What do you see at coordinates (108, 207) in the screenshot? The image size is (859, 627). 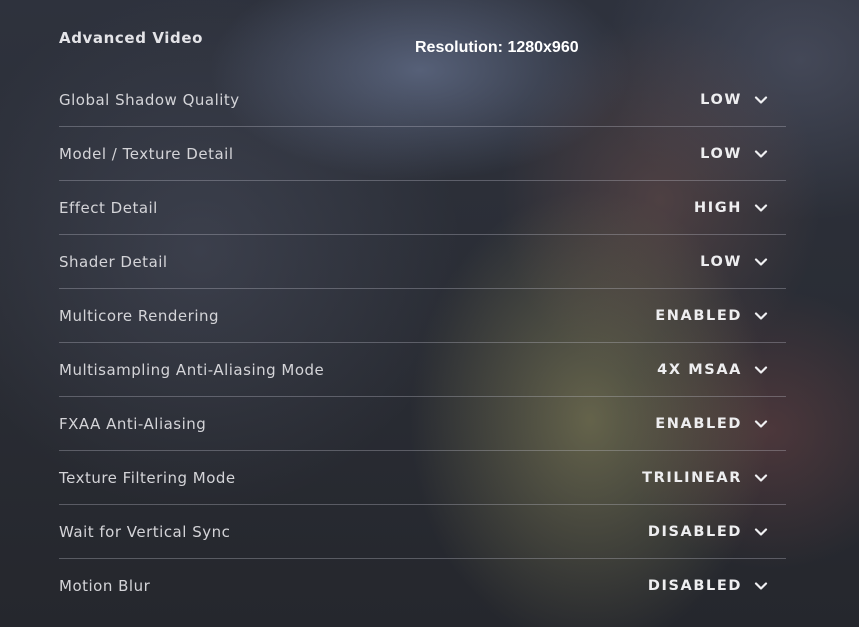 I see `setting-label: Effect Detail` at bounding box center [108, 207].